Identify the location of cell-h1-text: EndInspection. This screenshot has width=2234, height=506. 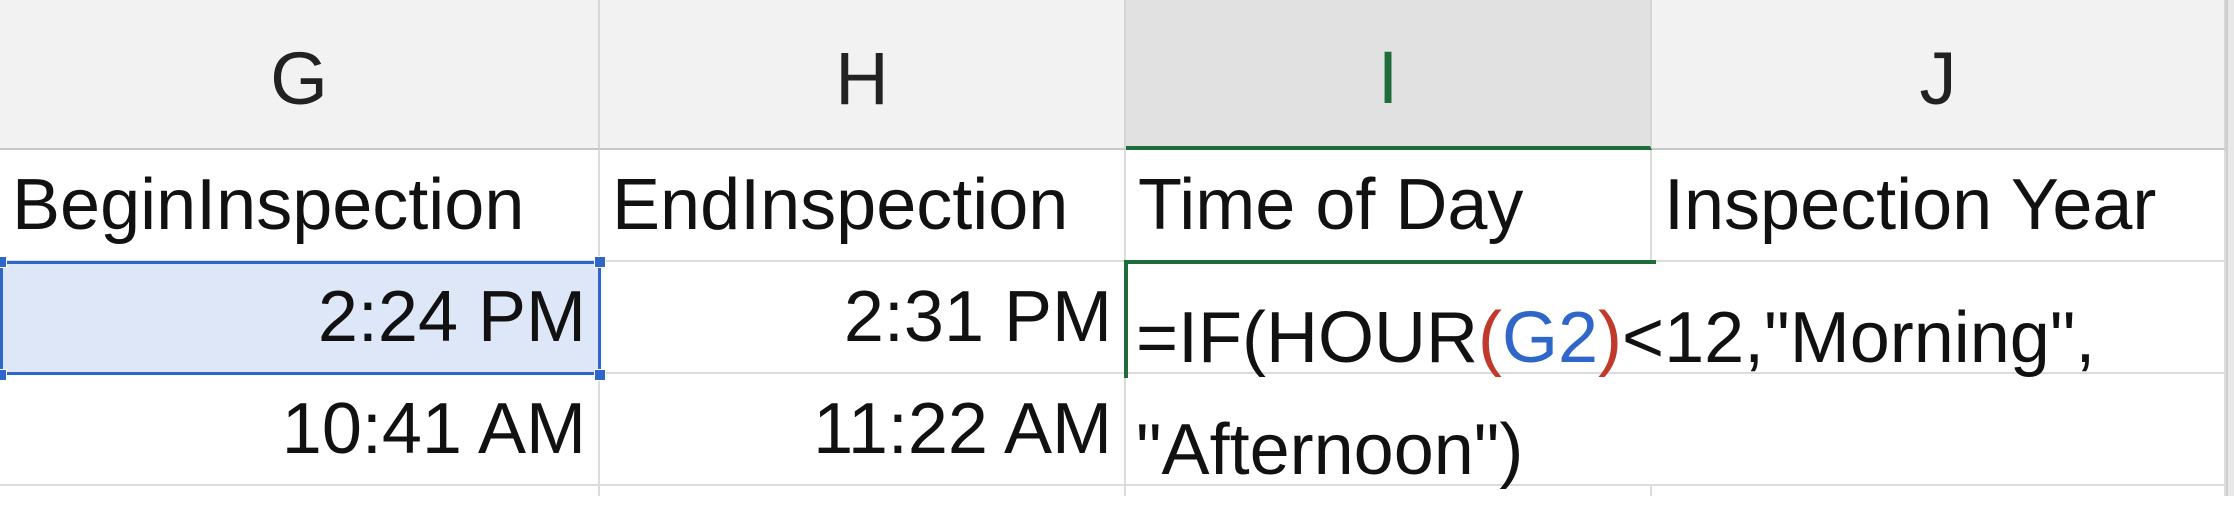
(840, 205).